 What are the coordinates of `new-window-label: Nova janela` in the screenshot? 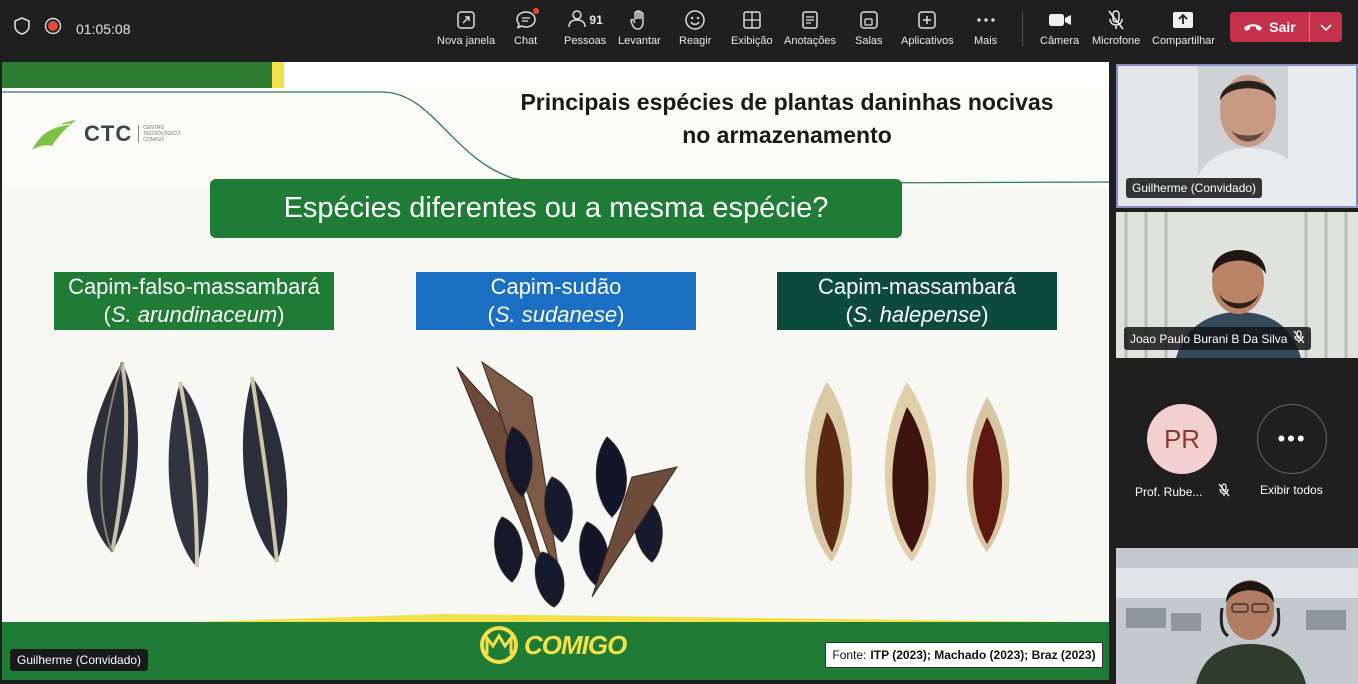 It's located at (466, 41).